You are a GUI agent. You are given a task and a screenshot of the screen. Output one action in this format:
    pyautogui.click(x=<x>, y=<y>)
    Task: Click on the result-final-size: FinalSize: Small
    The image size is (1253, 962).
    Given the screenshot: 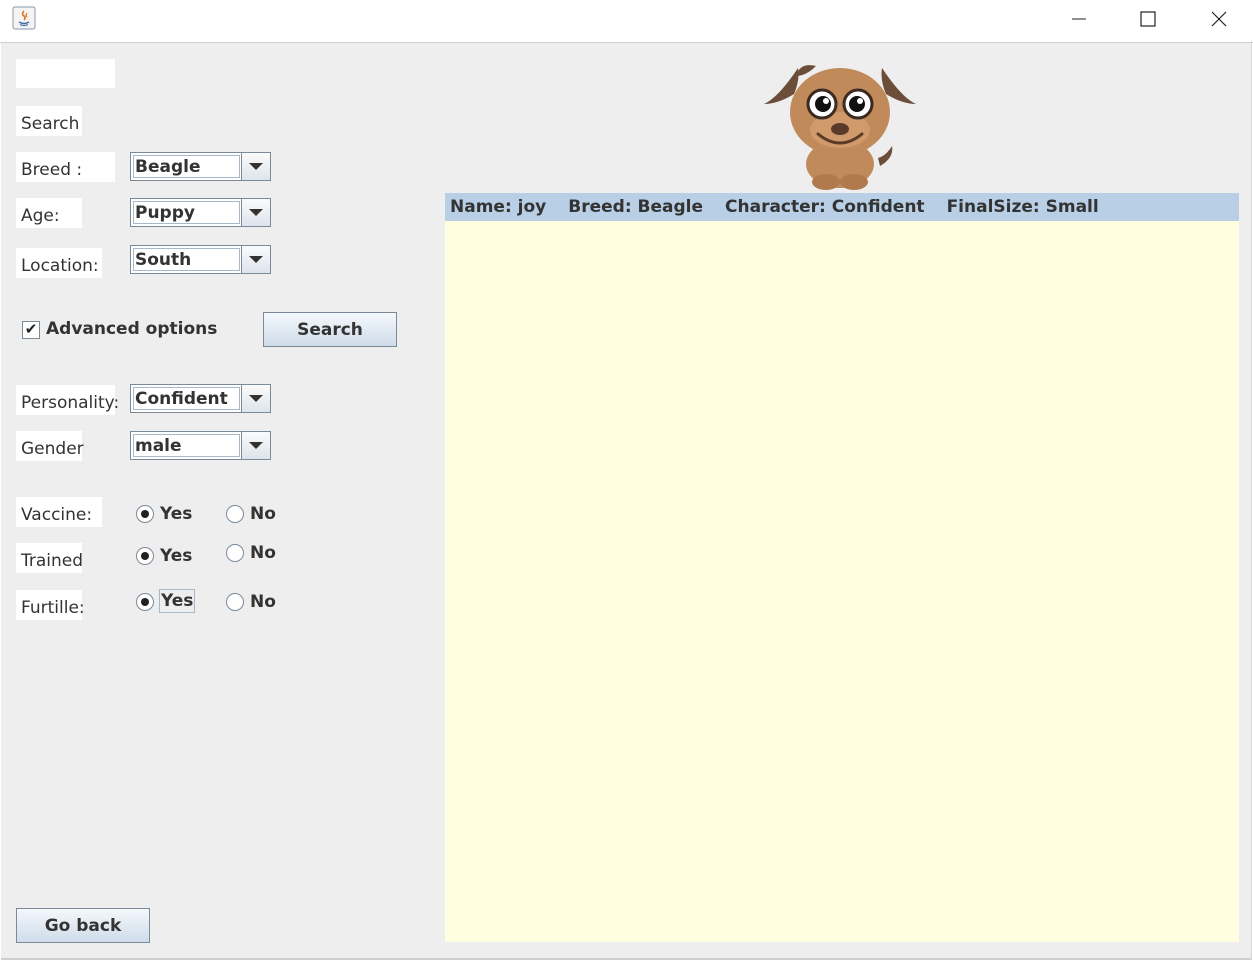 What is the action you would take?
    pyautogui.click(x=1022, y=207)
    